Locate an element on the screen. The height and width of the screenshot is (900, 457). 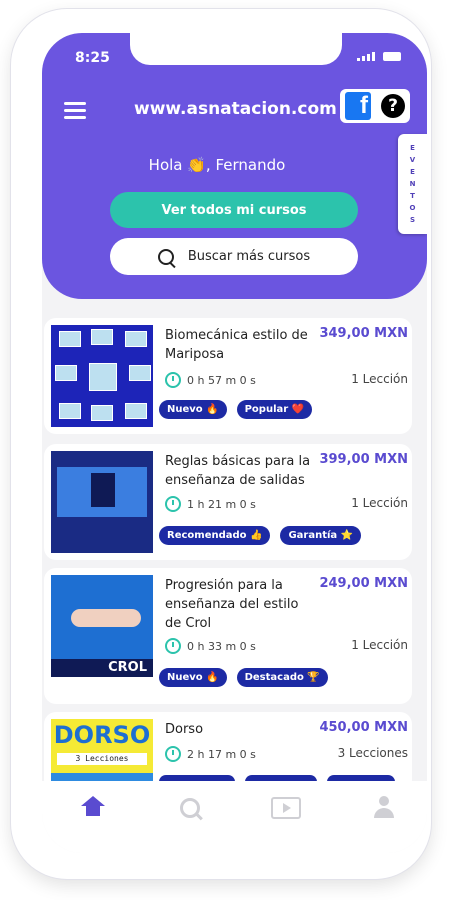
tab-videos is located at coordinates (286, 808).